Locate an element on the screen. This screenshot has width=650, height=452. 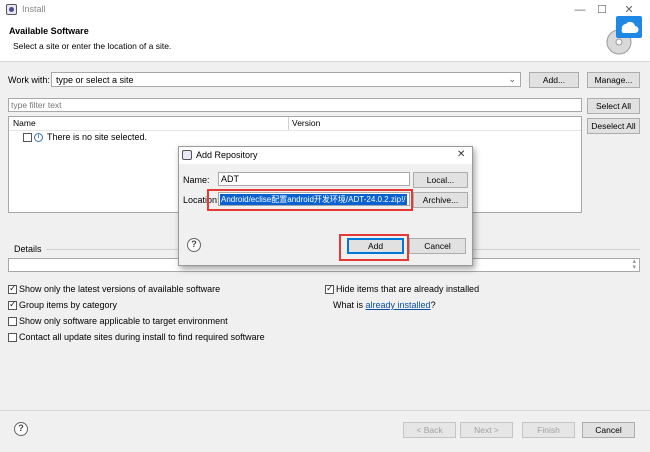
finish-button: Finish is located at coordinates (548, 430).